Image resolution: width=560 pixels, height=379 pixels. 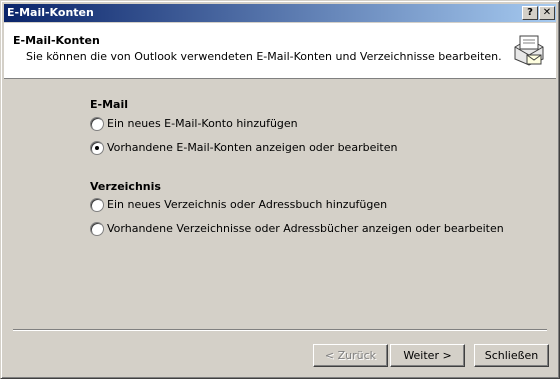 I want to click on close-button: Schließen, so click(x=511, y=355).